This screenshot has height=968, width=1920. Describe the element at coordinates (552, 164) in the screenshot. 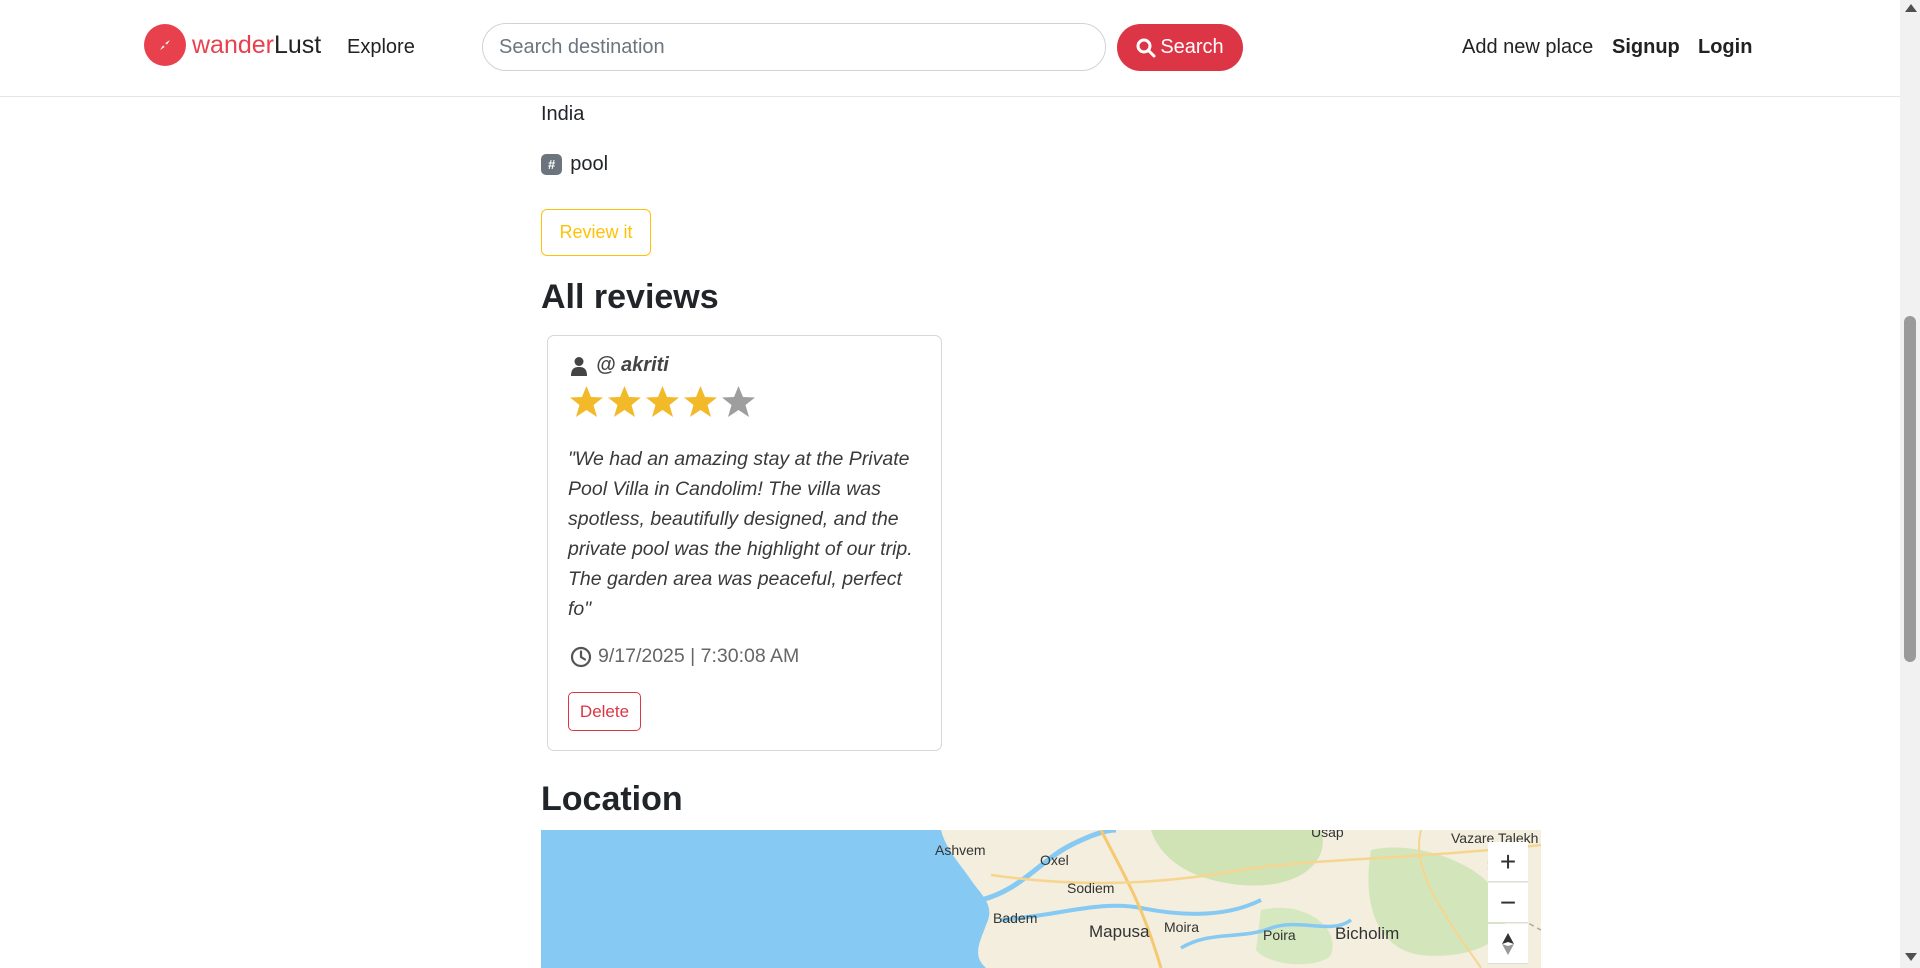

I see `hashtag-badge: #` at that location.